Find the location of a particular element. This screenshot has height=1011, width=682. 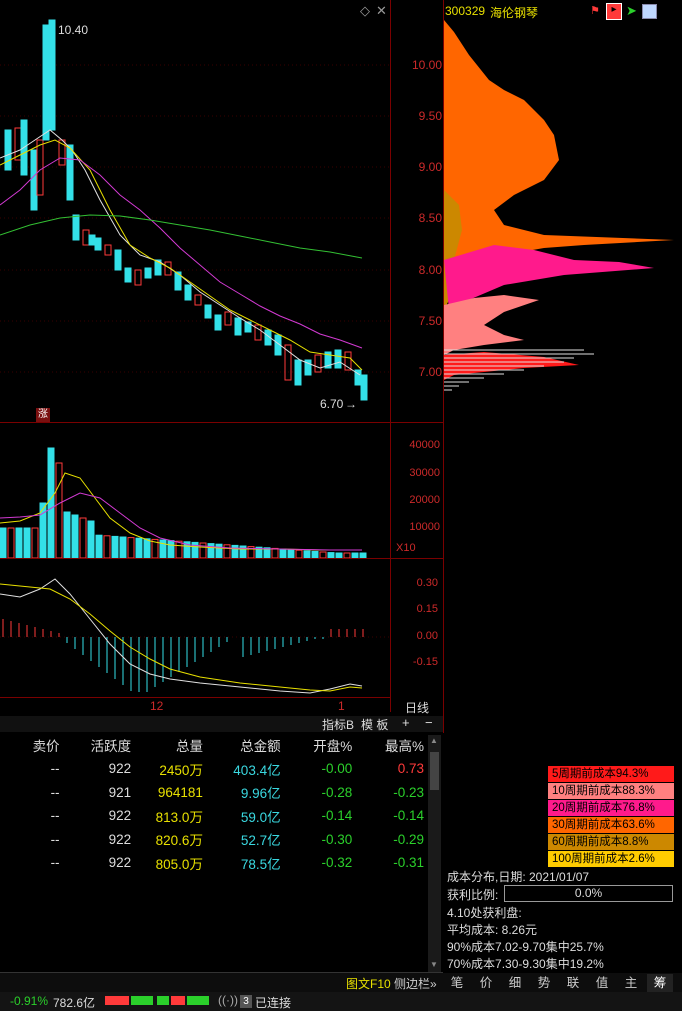

volume-unit: X10 is located at coordinates (406, 548).